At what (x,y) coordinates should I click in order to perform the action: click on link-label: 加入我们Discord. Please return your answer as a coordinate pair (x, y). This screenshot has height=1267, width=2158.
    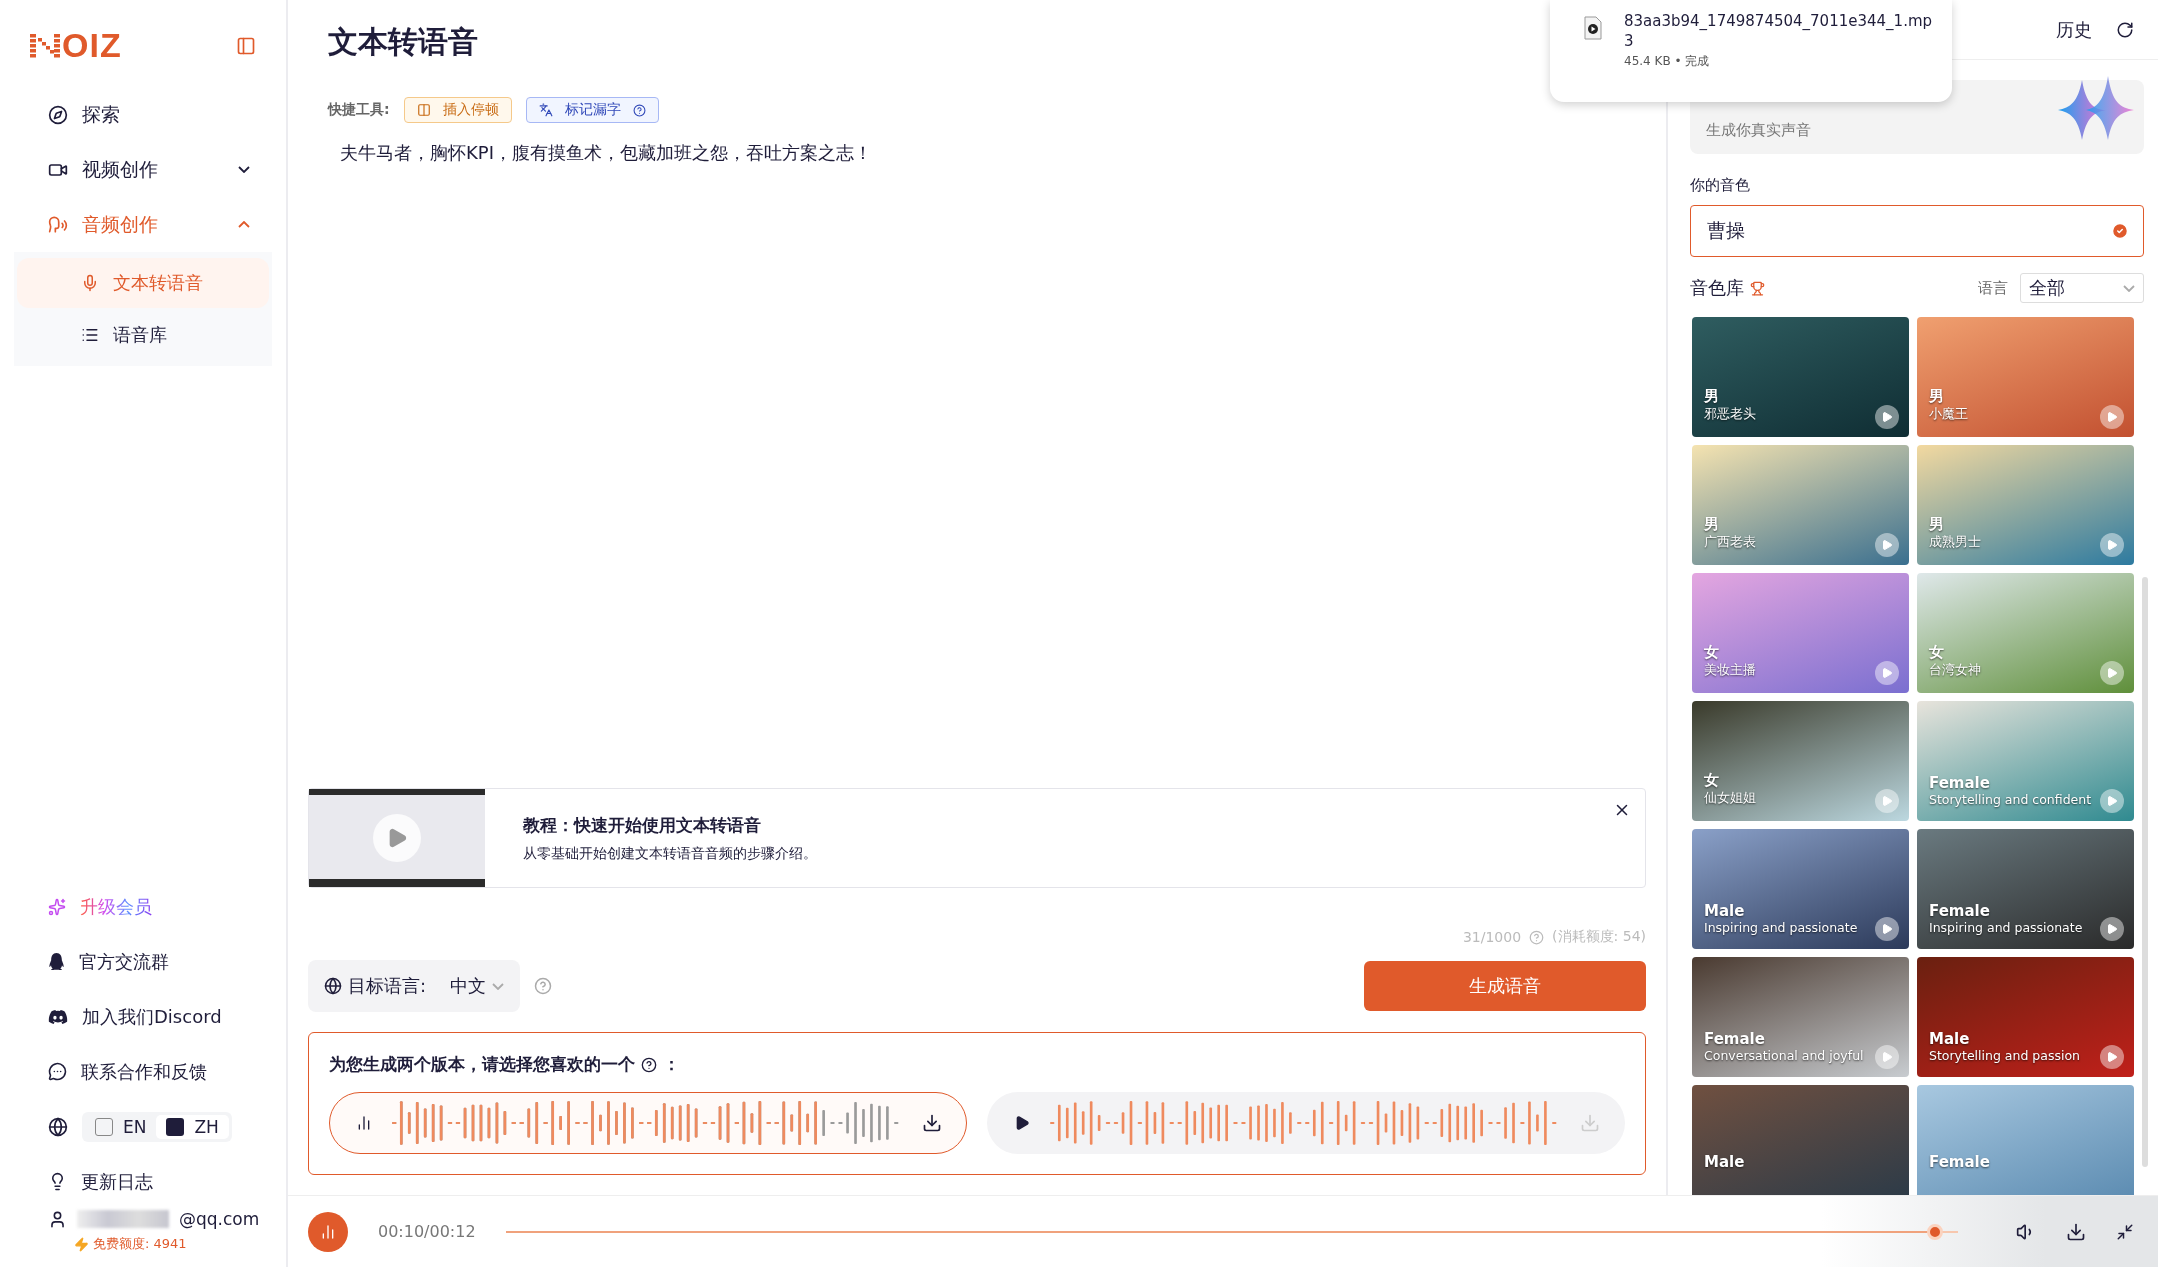
    Looking at the image, I should click on (152, 1016).